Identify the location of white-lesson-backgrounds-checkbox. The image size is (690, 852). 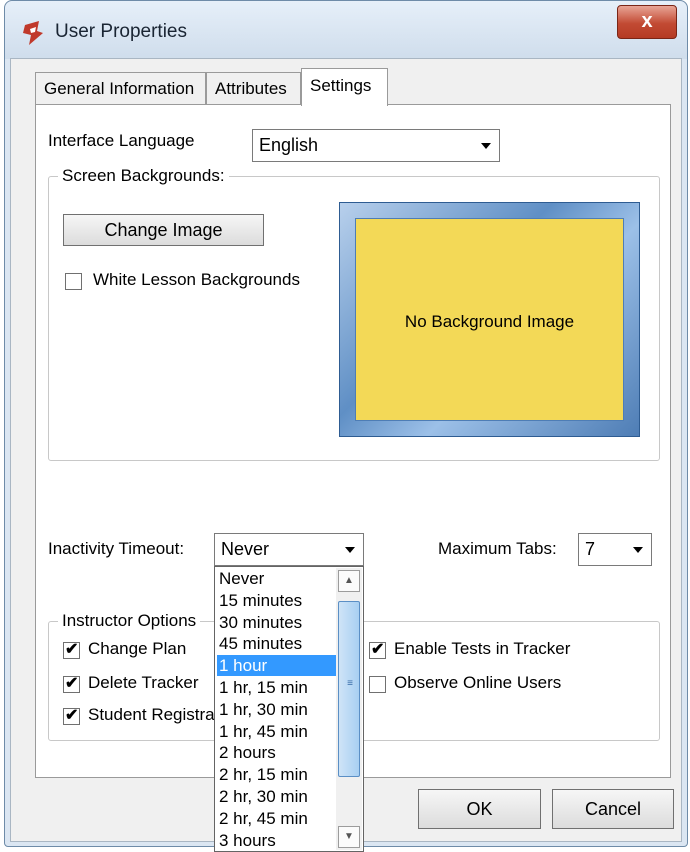
(73, 281).